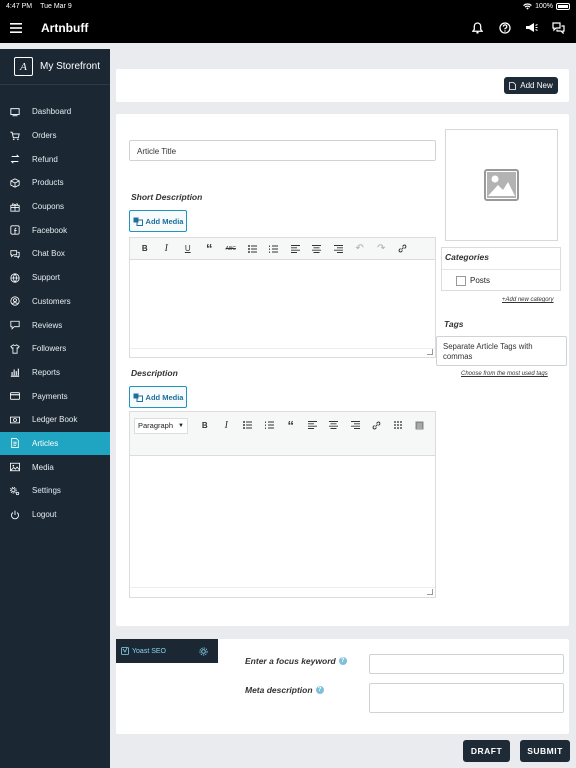 This screenshot has width=576, height=768. Describe the element at coordinates (43, 467) in the screenshot. I see `sidebar-item-label: Media` at that location.